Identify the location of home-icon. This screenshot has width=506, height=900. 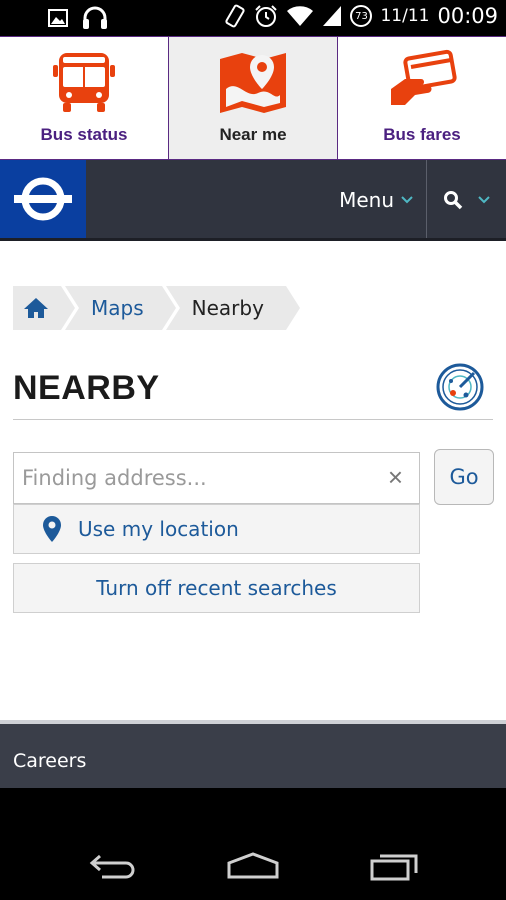
(36, 308).